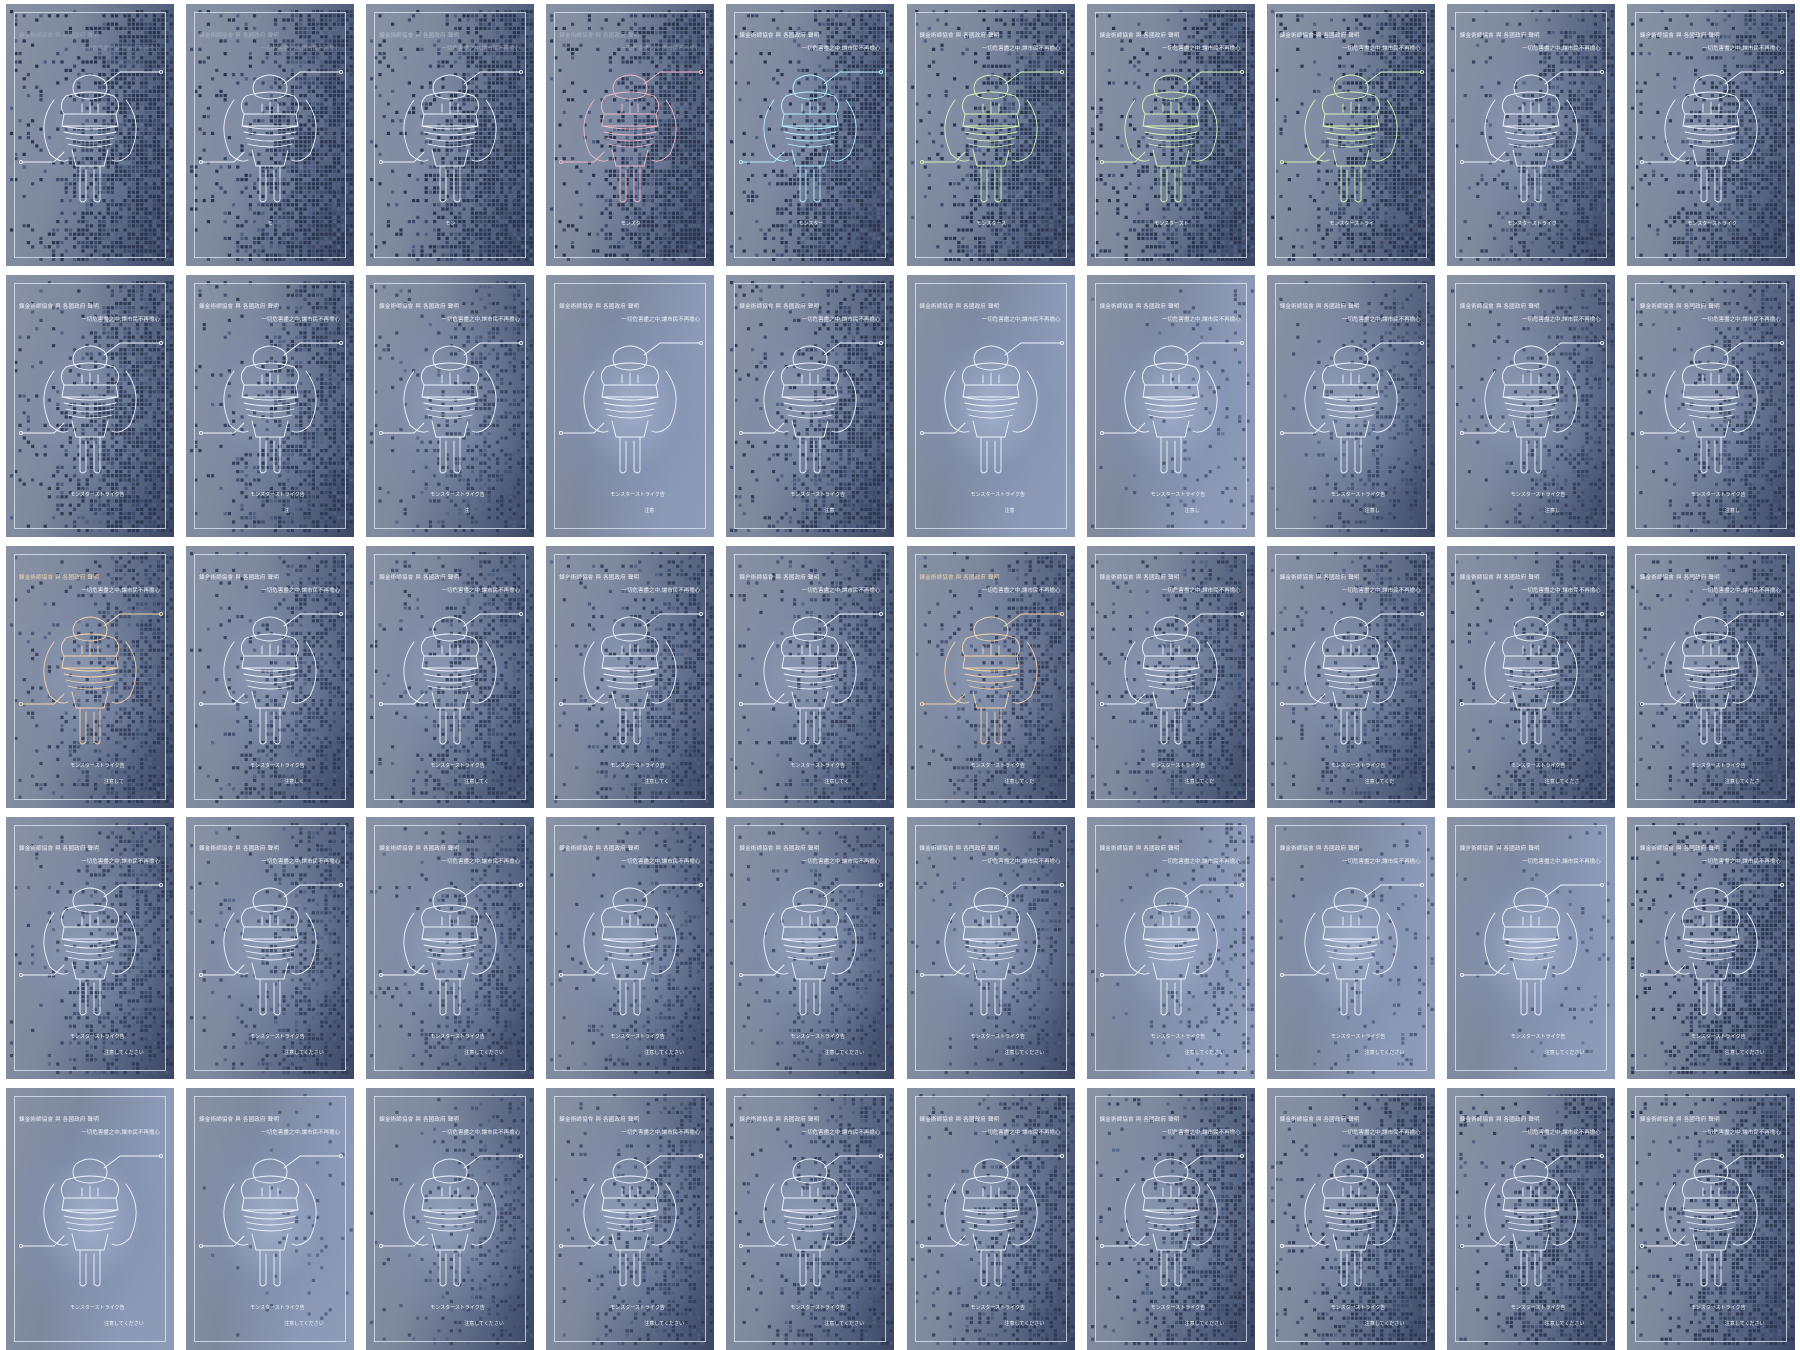 The height and width of the screenshot is (1350, 1800). I want to click on animation-frame: 鍊金術師協會 與 各國政府 聲明 一切危害盡之中,讓市民不再擔心 モンスター, so click(810, 135).